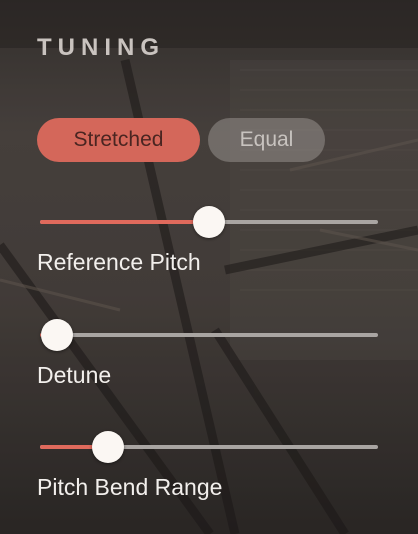 The height and width of the screenshot is (534, 418). Describe the element at coordinates (209, 446) in the screenshot. I see `pitch-bend-range-slider` at that location.